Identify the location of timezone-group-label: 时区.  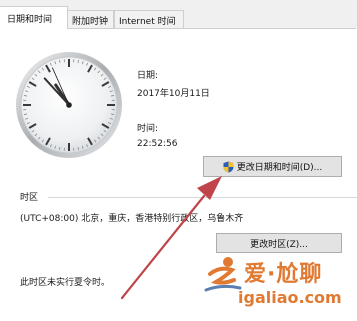
(29, 198).